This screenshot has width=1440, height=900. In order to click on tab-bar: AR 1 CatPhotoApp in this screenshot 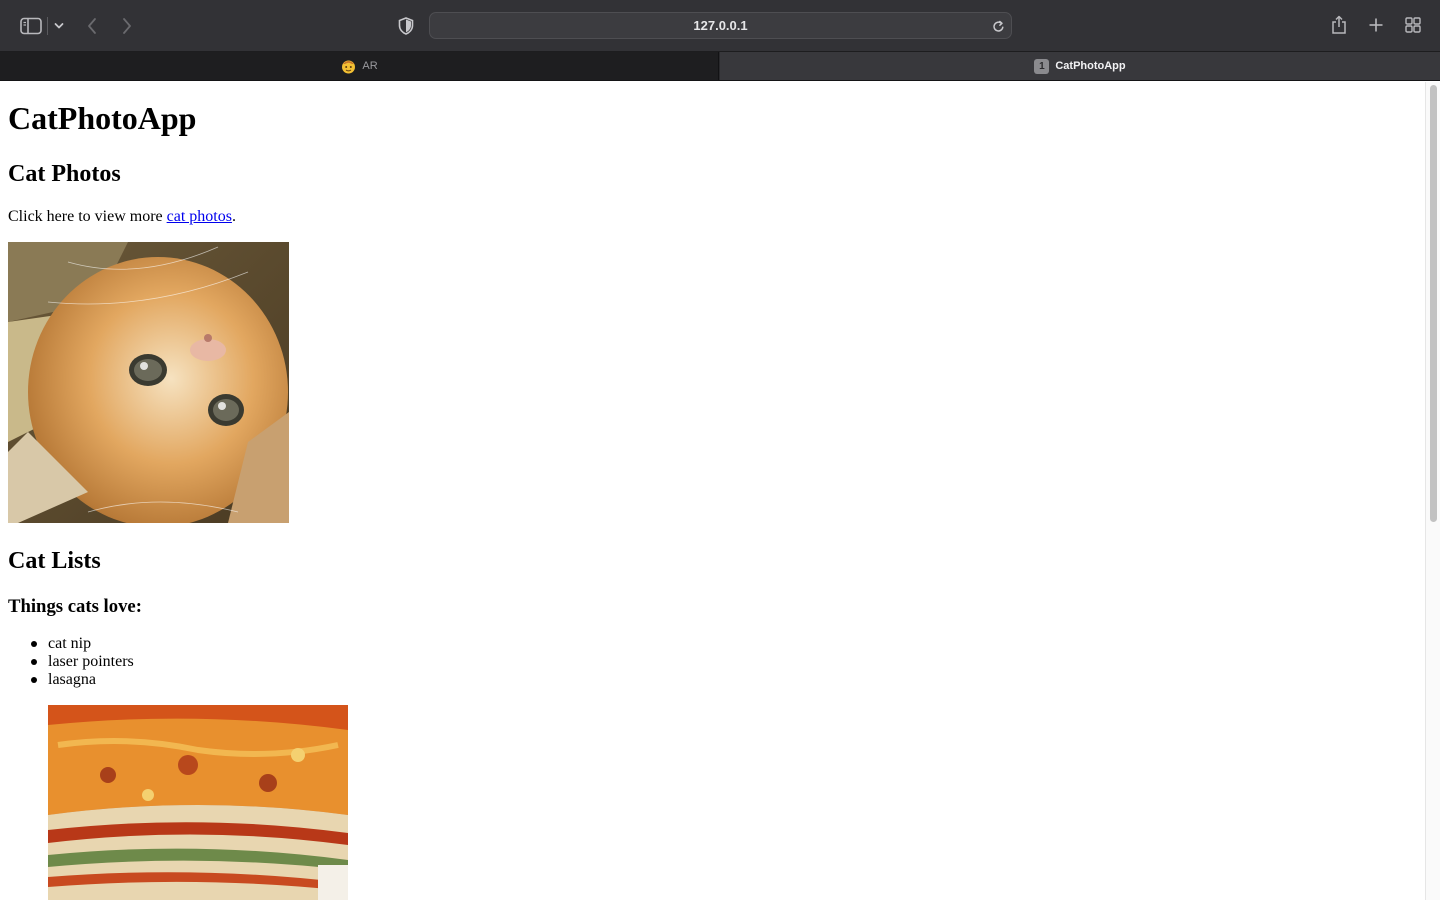, I will do `click(720, 66)`.